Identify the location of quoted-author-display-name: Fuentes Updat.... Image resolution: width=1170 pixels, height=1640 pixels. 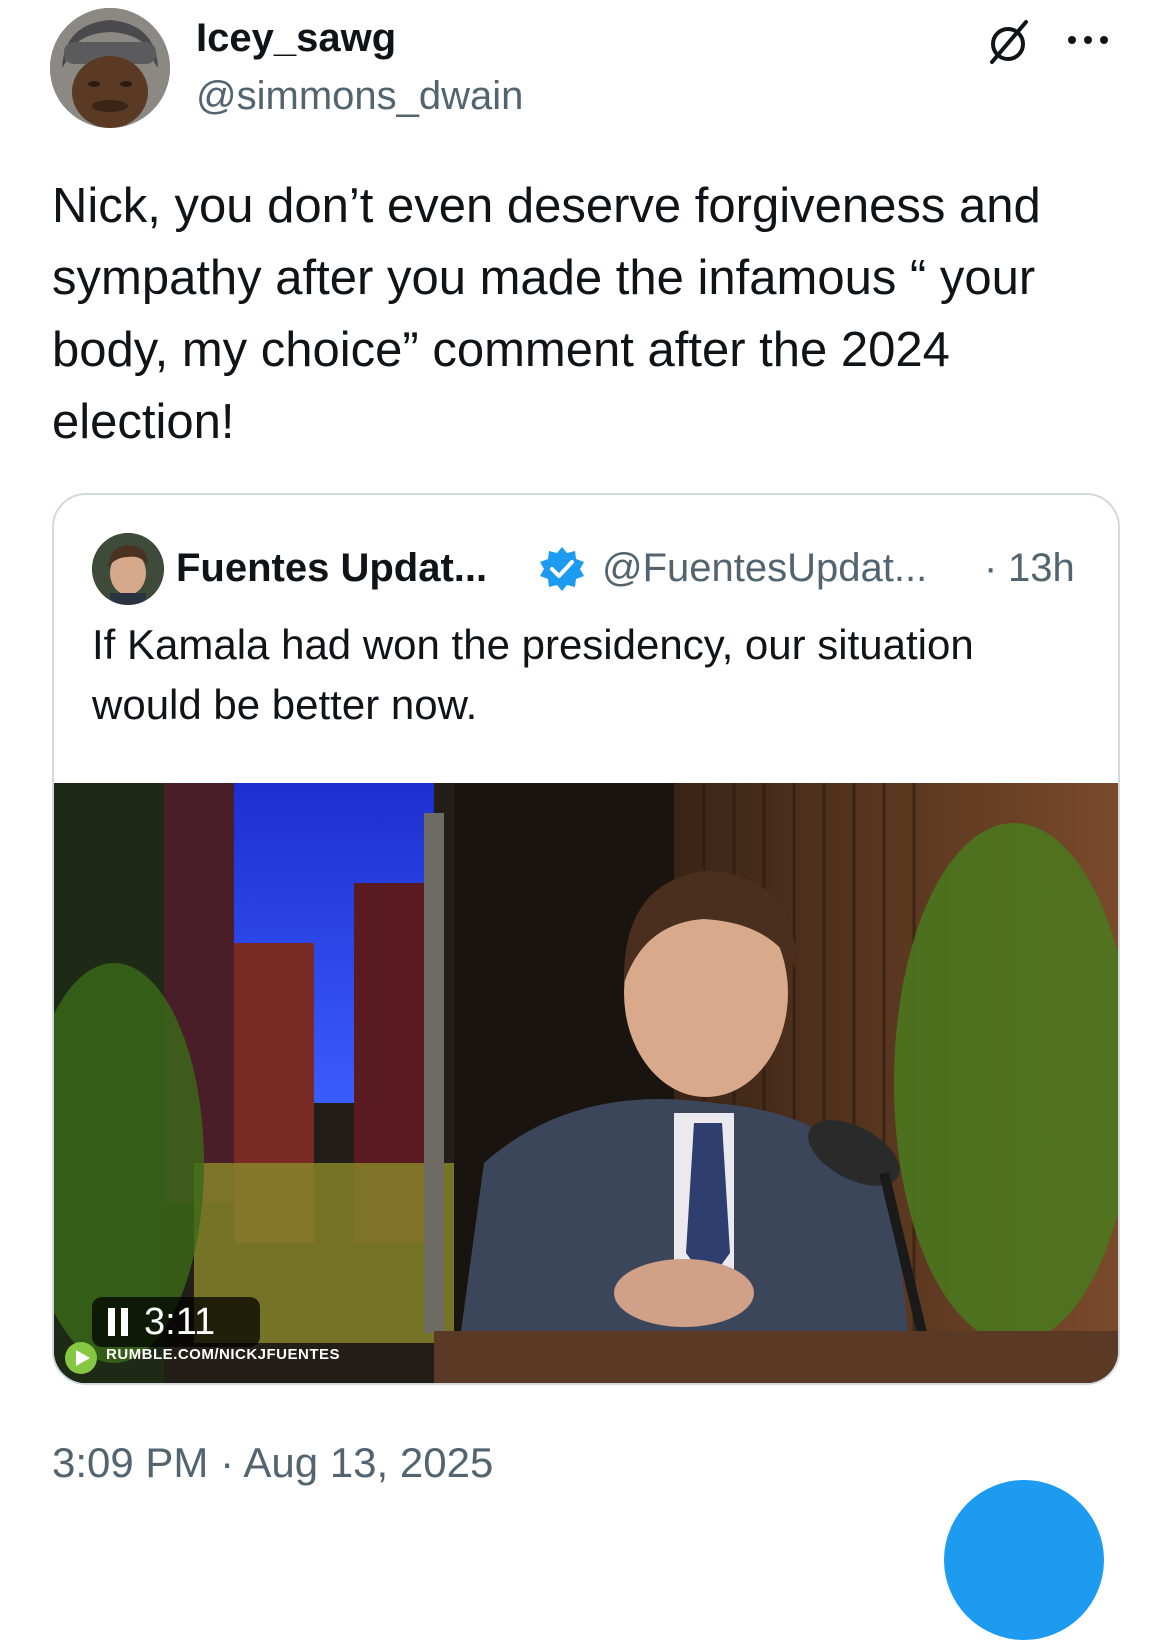
(331, 568).